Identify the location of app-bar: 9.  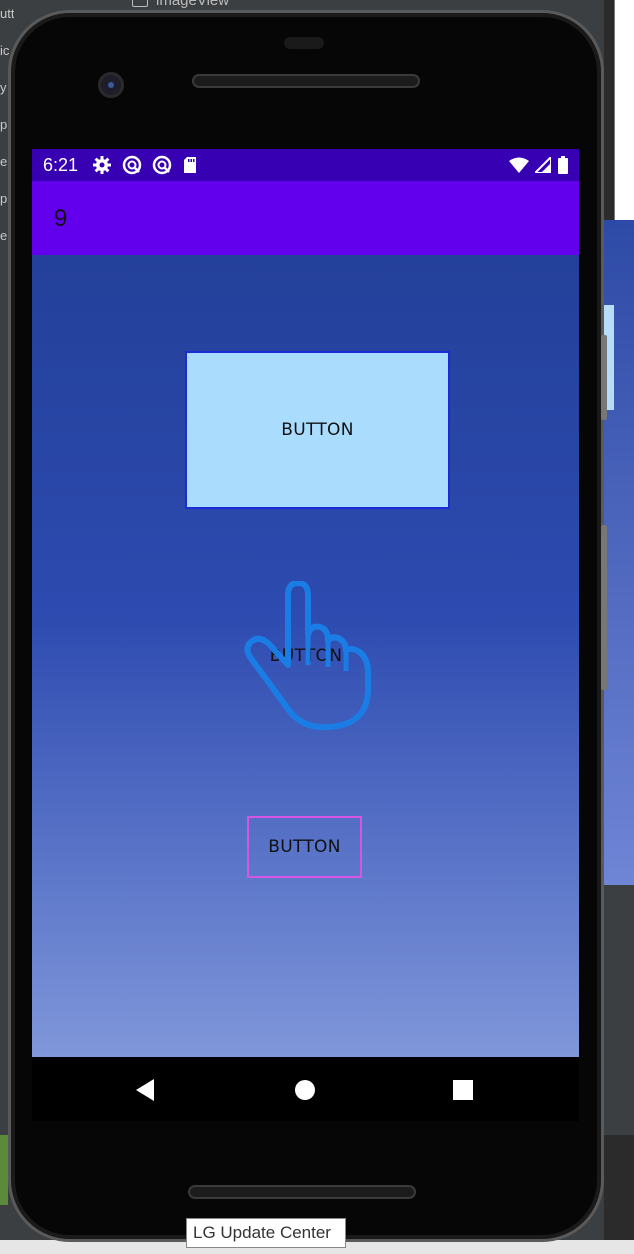
(305, 218).